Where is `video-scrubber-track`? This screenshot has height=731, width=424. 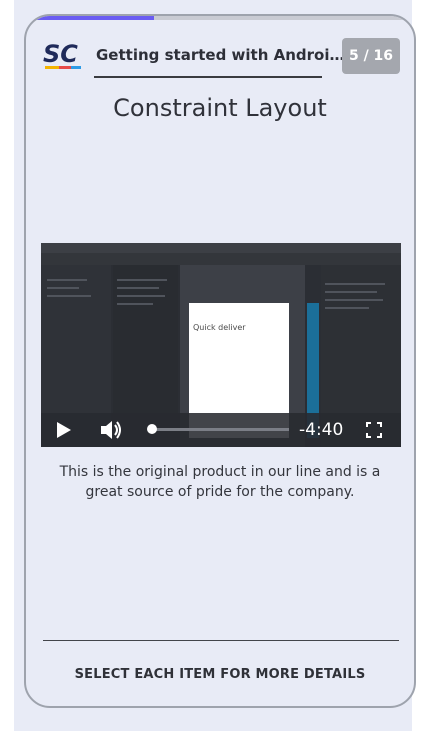
video-scrubber-track is located at coordinates (219, 429).